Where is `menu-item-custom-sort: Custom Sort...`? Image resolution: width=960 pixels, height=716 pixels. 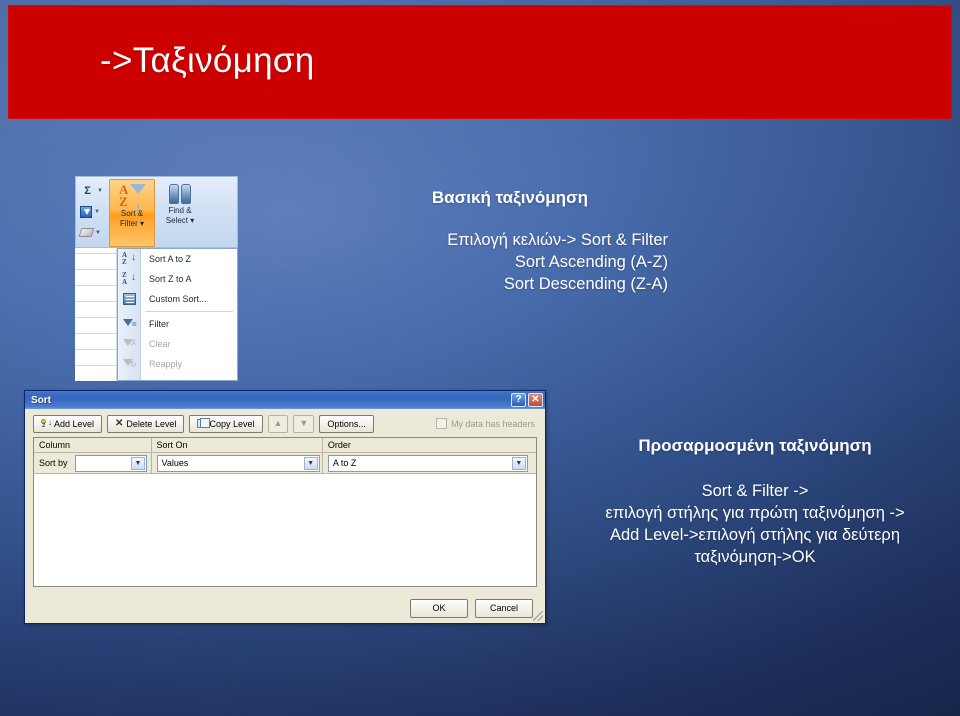
menu-item-custom-sort: Custom Sort... is located at coordinates (177, 299).